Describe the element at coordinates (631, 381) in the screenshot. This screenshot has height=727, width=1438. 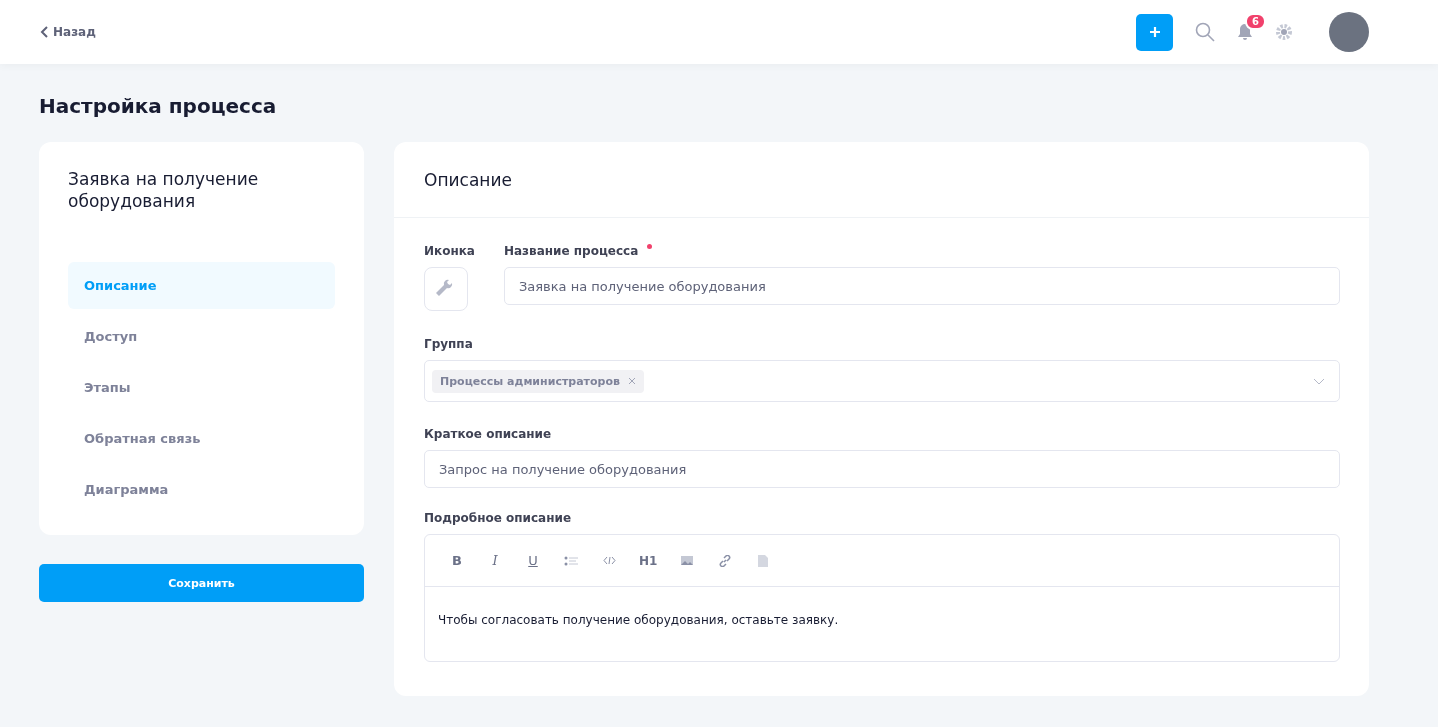
I see `close-icon` at that location.